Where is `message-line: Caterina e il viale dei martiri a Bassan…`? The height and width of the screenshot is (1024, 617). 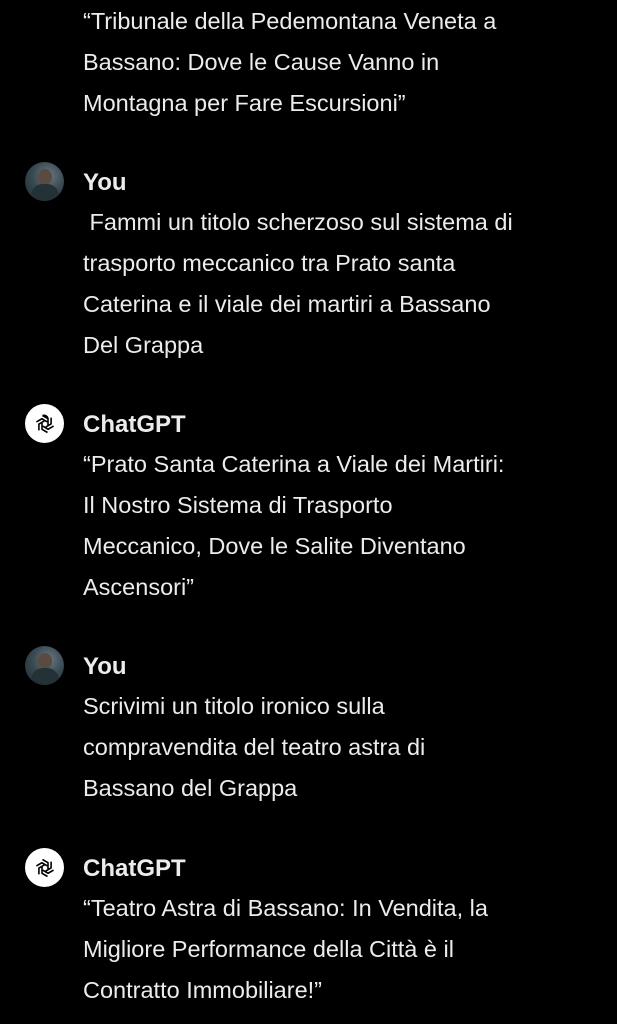
message-line: Caterina e il viale dei martiri a Bassan… is located at coordinates (287, 304).